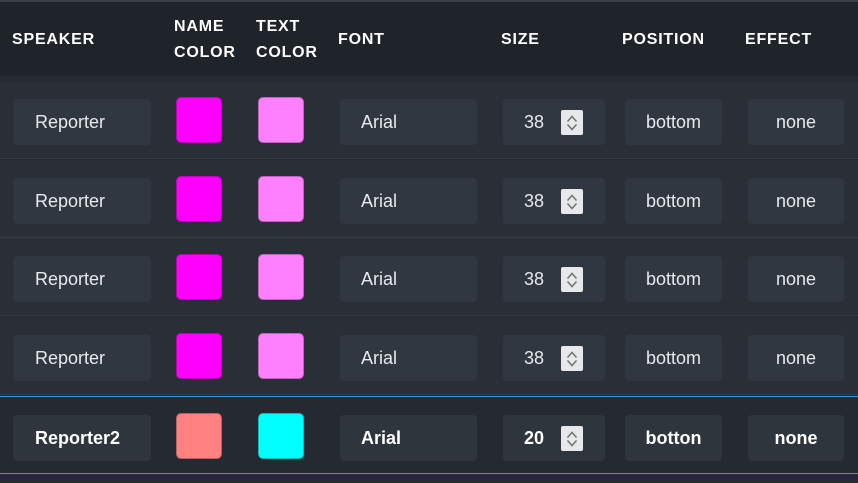 This screenshot has height=483, width=858. What do you see at coordinates (554, 438) in the screenshot?
I see `size-field: 20` at bounding box center [554, 438].